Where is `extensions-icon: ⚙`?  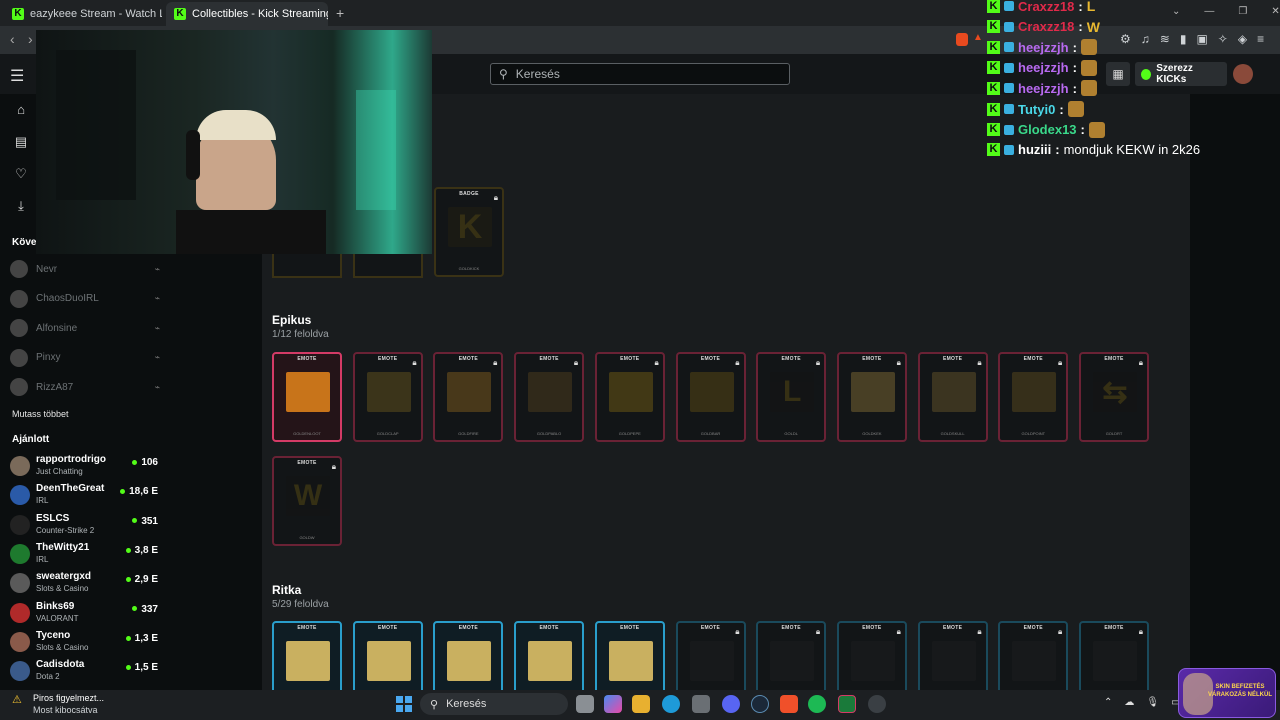
extensions-icon: ⚙ is located at coordinates (1125, 39).